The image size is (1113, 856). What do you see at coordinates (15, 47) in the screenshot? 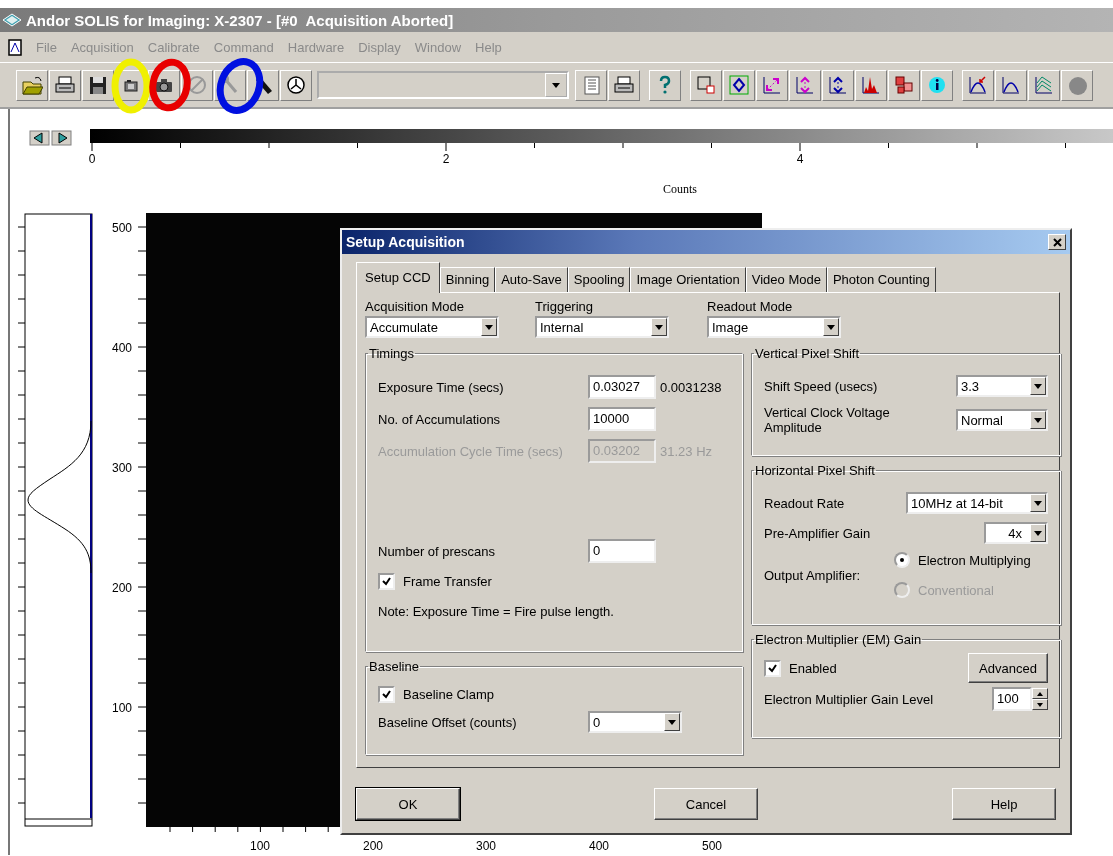
I see `document-icon` at bounding box center [15, 47].